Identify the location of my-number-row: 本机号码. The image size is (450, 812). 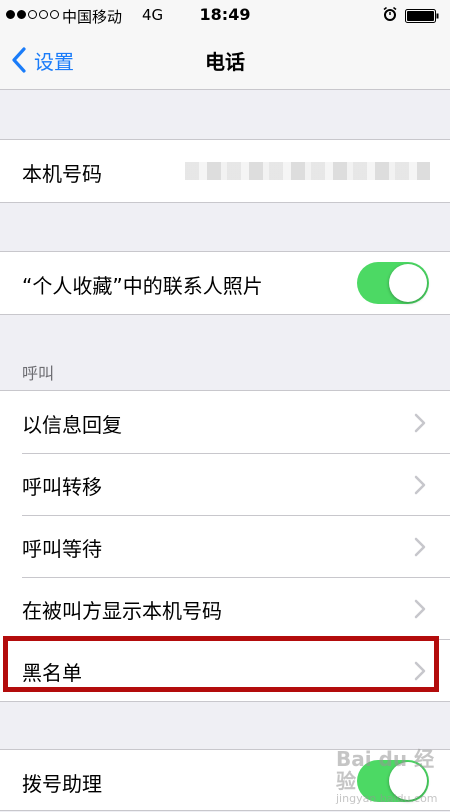
(225, 171).